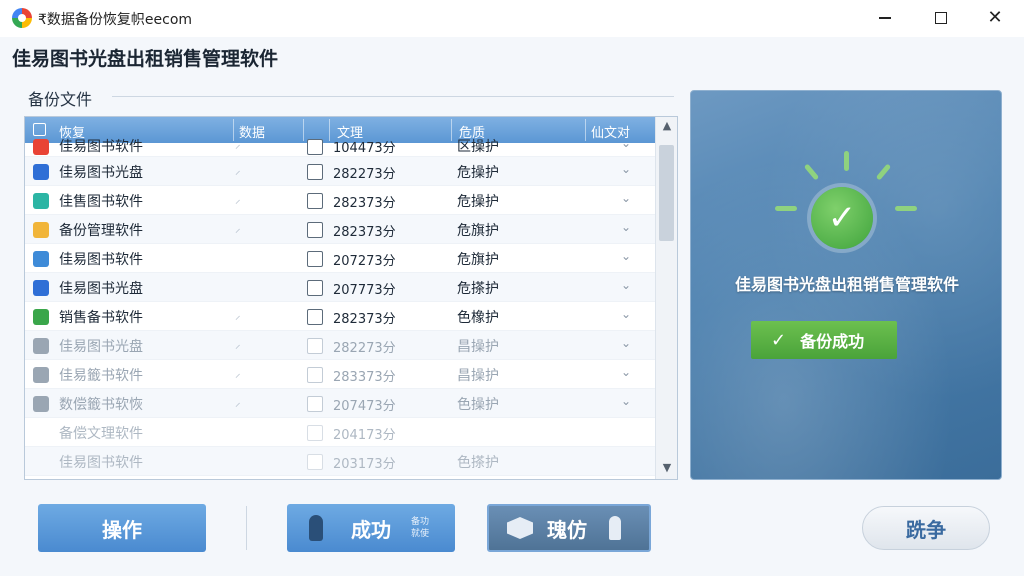 Image resolution: width=1024 pixels, height=576 pixels. I want to click on tag-icon, so click(41, 404).